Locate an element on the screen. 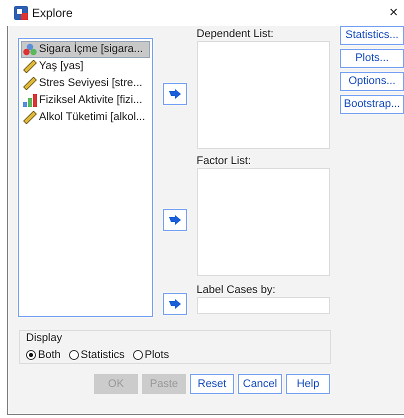  dialog-button: Help is located at coordinates (308, 384).